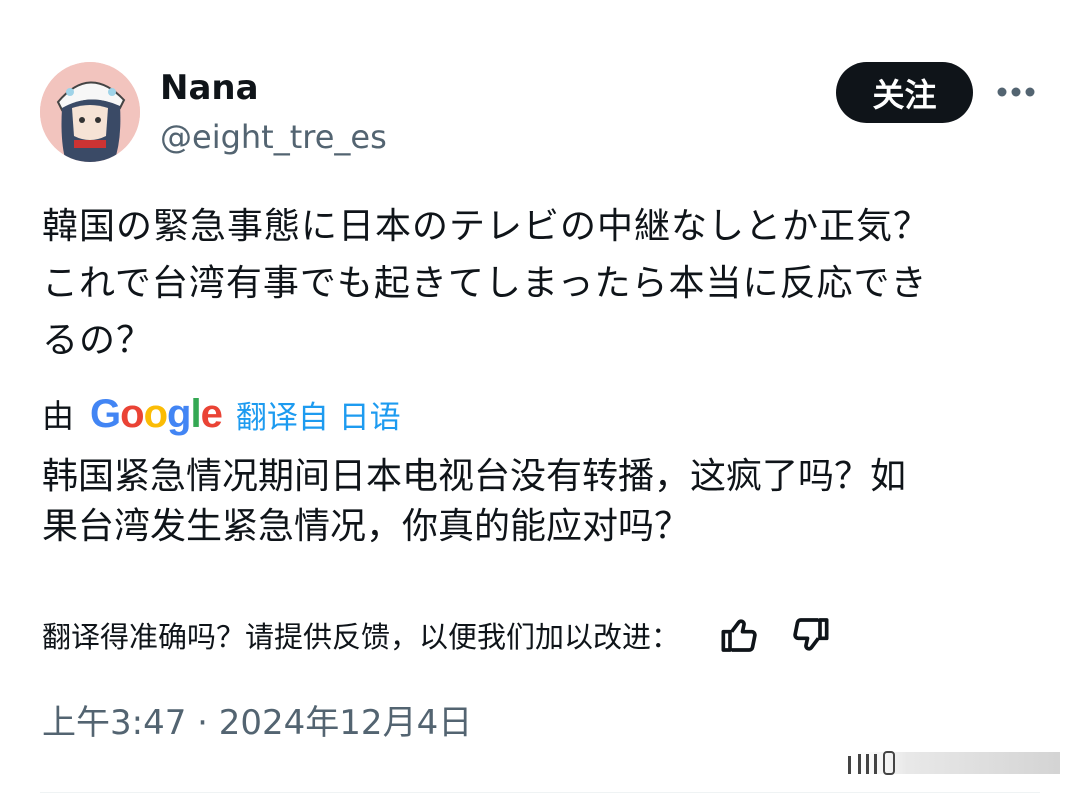 The width and height of the screenshot is (1080, 797). Describe the element at coordinates (273, 137) in the screenshot. I see `user-handle: @eight_tre_es` at that location.